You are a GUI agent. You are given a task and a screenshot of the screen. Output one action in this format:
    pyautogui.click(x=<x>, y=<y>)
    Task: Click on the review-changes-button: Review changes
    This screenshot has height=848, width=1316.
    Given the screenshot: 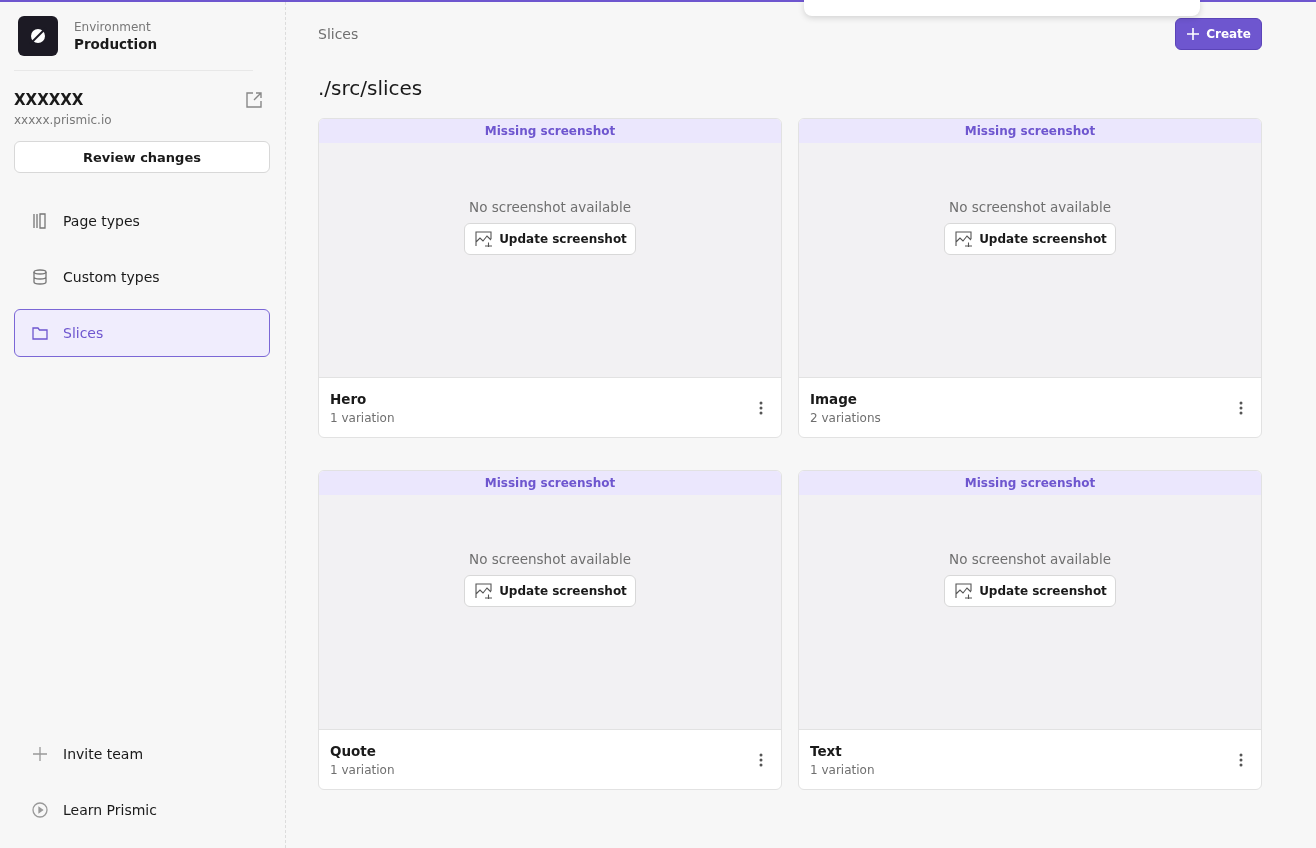 What is the action you would take?
    pyautogui.click(x=142, y=157)
    